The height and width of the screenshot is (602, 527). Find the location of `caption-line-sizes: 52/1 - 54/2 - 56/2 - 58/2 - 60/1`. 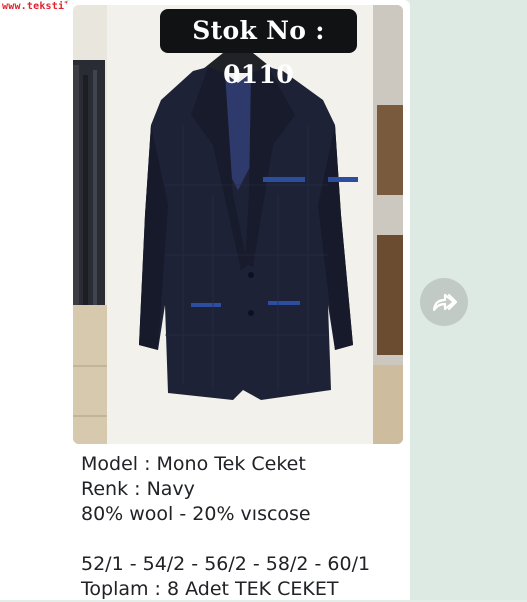

caption-line-sizes: 52/1 - 54/2 - 56/2 - 58/2 - 60/1 is located at coordinates (226, 564).